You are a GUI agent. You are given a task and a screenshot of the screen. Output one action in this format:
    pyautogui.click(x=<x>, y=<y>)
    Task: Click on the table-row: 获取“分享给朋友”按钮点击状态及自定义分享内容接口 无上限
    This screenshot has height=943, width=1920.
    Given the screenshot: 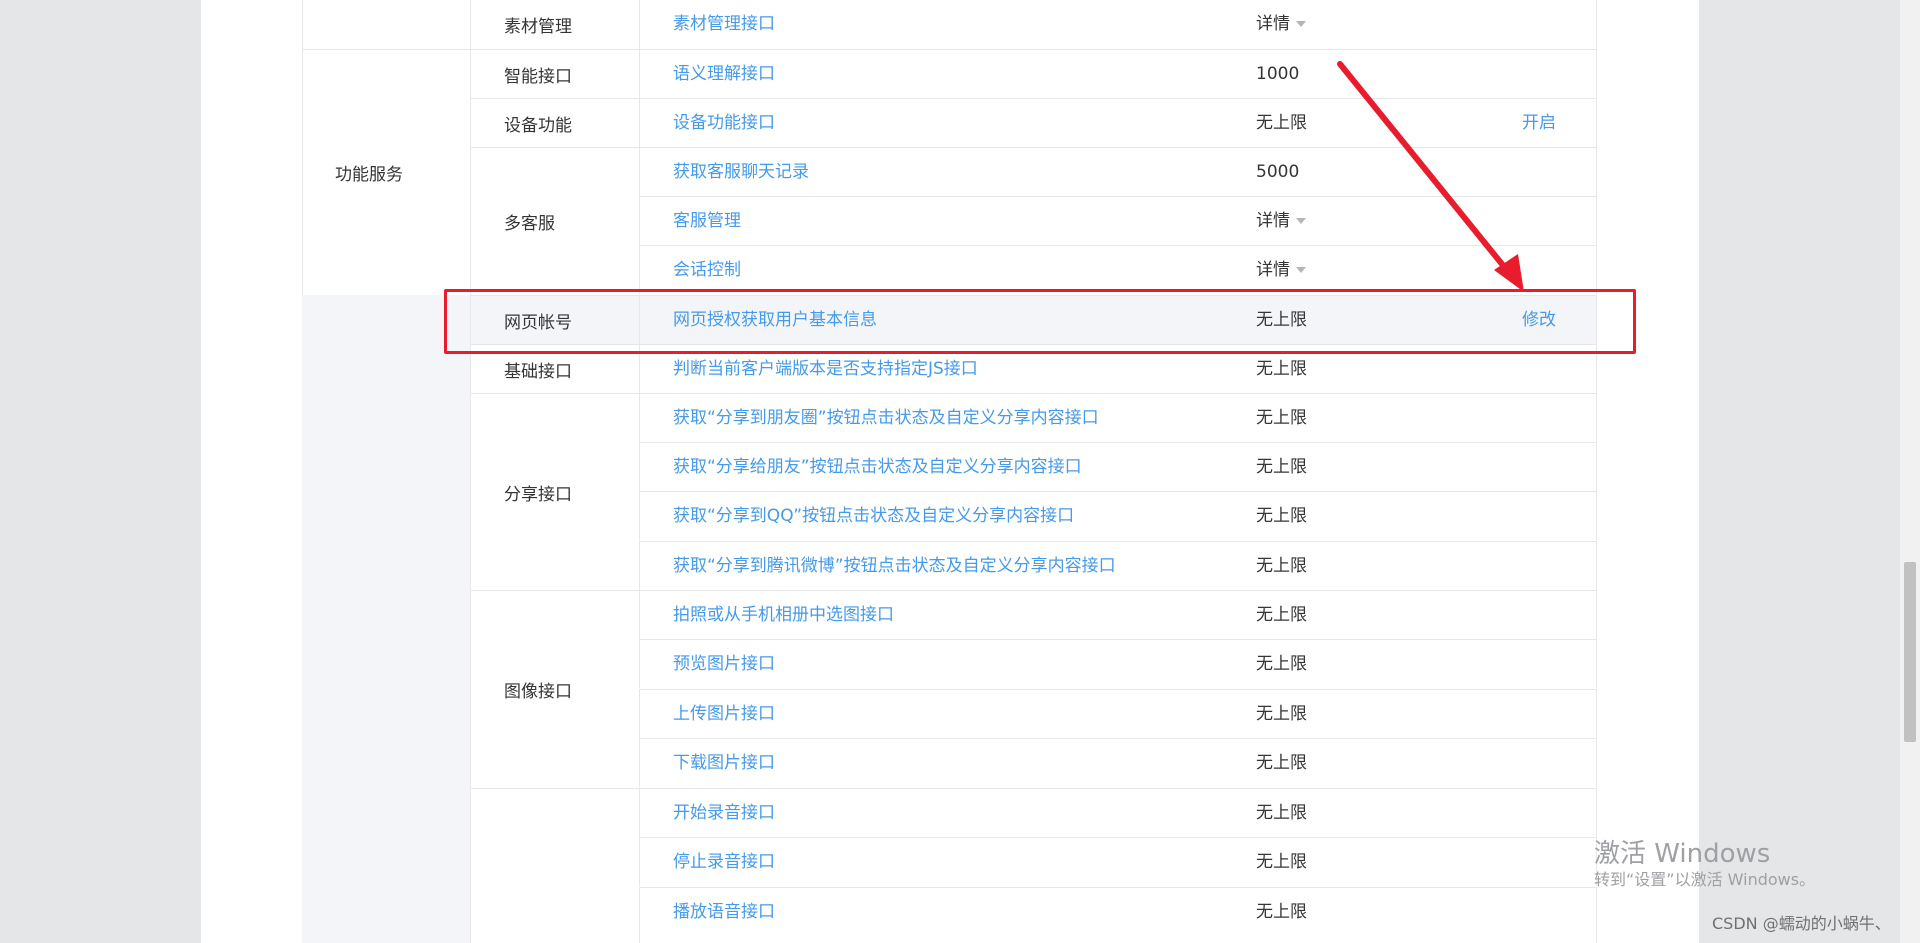 What is the action you would take?
    pyautogui.click(x=1118, y=466)
    